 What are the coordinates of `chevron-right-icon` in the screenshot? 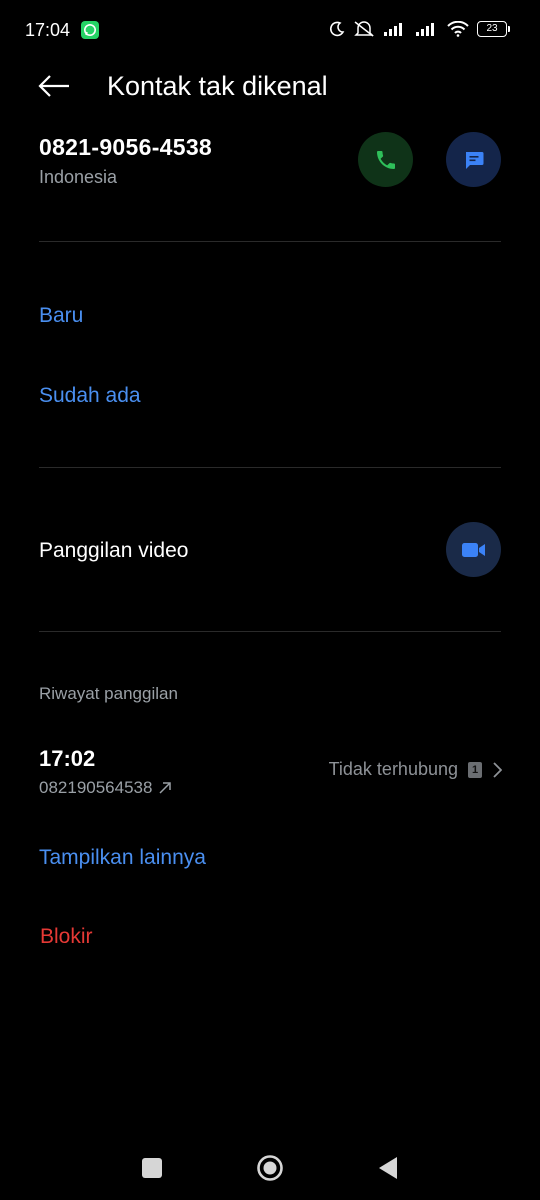 It's located at (497, 769).